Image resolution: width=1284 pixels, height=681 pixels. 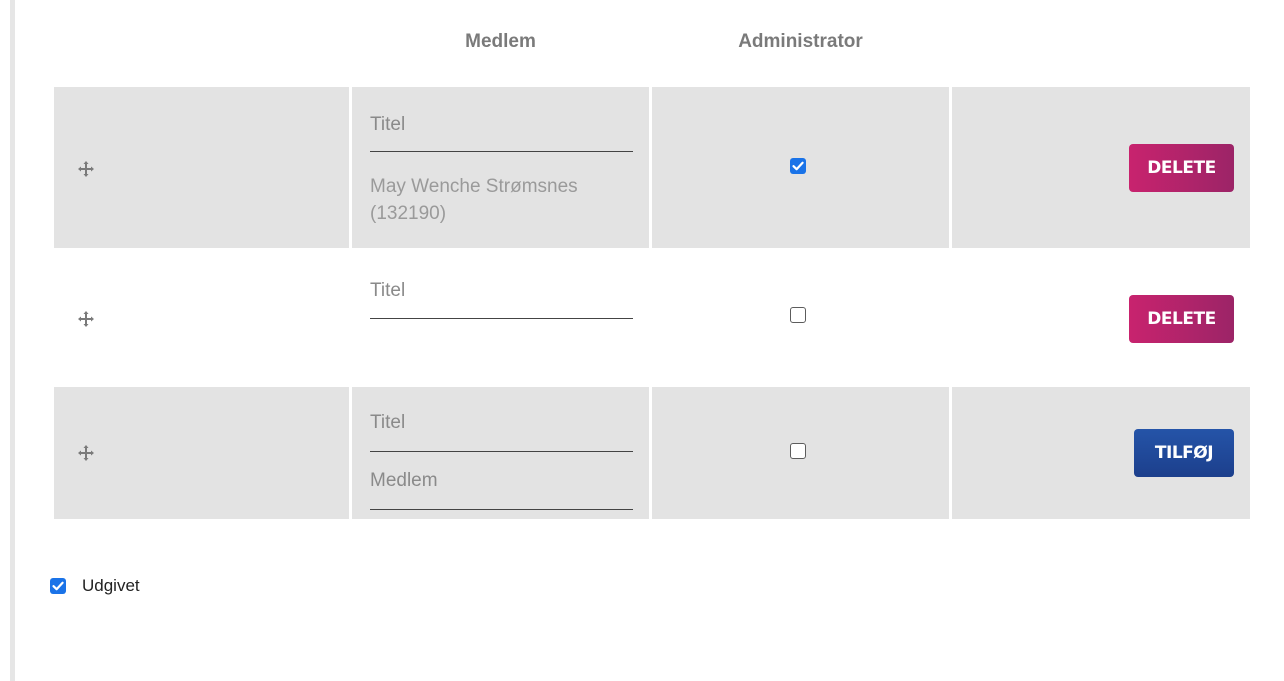 I want to click on left-divider, so click(x=12, y=340).